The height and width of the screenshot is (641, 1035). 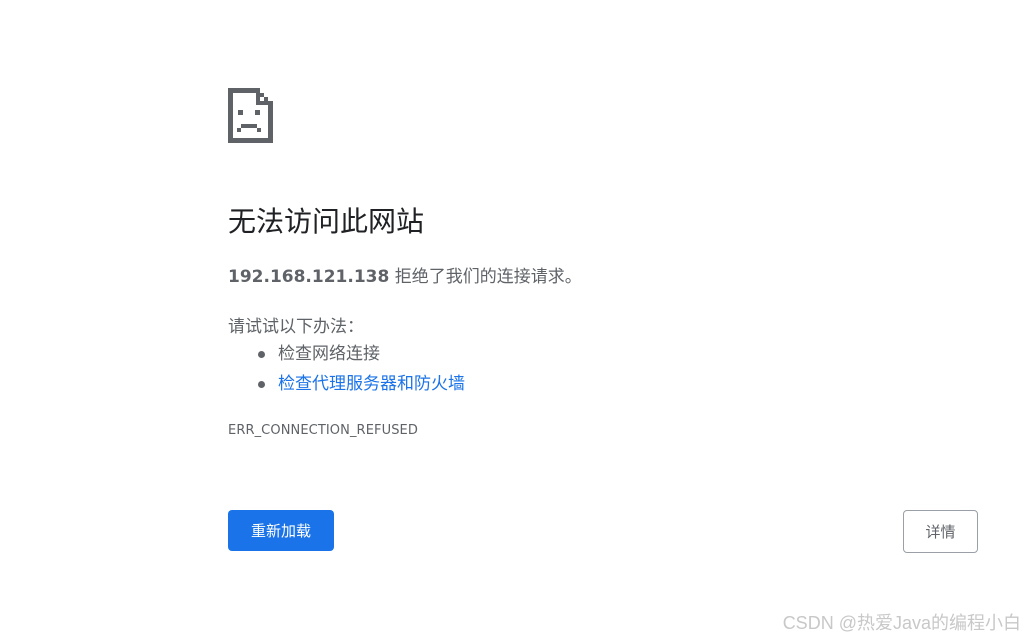 I want to click on suggestion-list: 检查网络连接 检查代理服务器和防火墙, so click(x=346, y=370).